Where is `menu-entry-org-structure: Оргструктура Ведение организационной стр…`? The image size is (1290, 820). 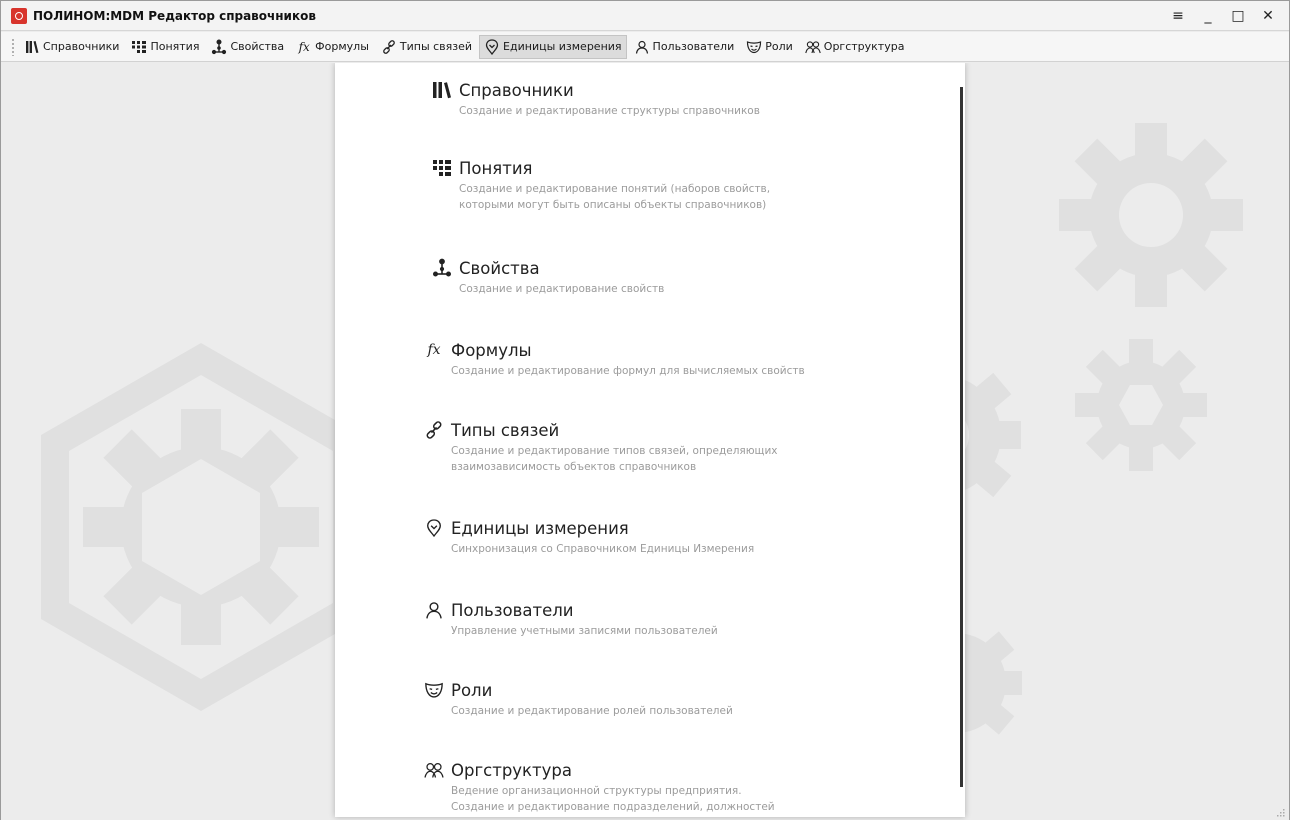 menu-entry-org-structure: Оргструктура Ведение организационной стр… is located at coordinates (658, 786).